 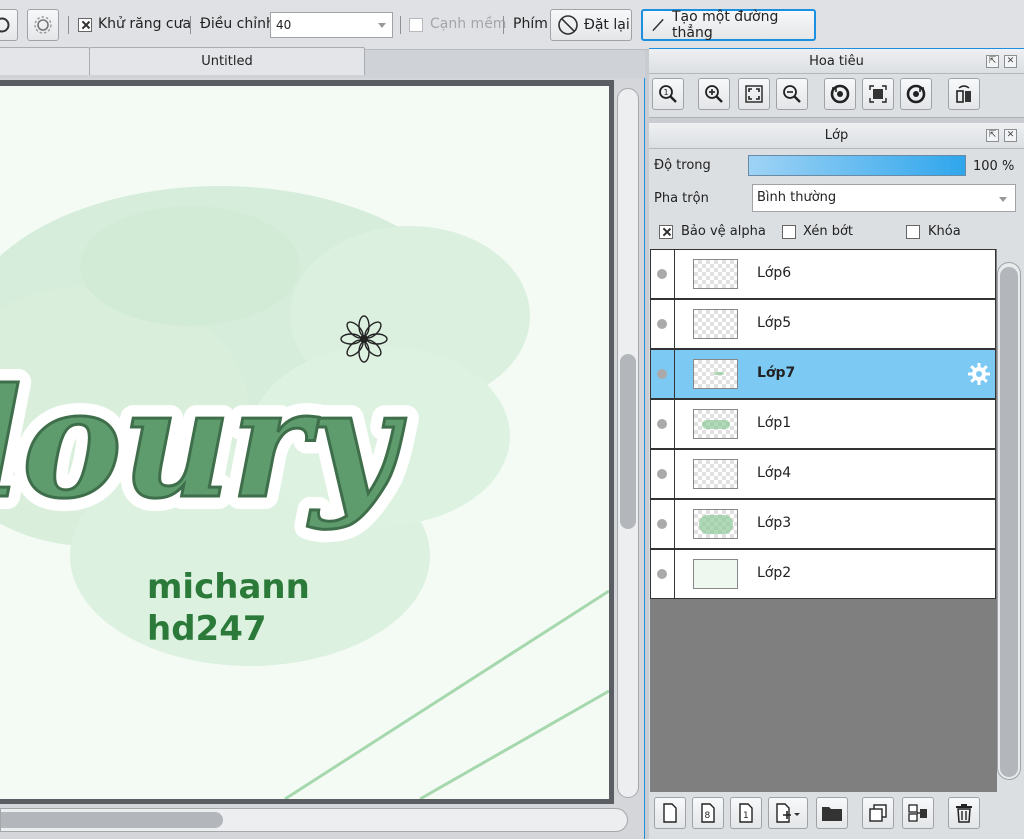 I want to click on layer-name: Lớp4, so click(x=774, y=473).